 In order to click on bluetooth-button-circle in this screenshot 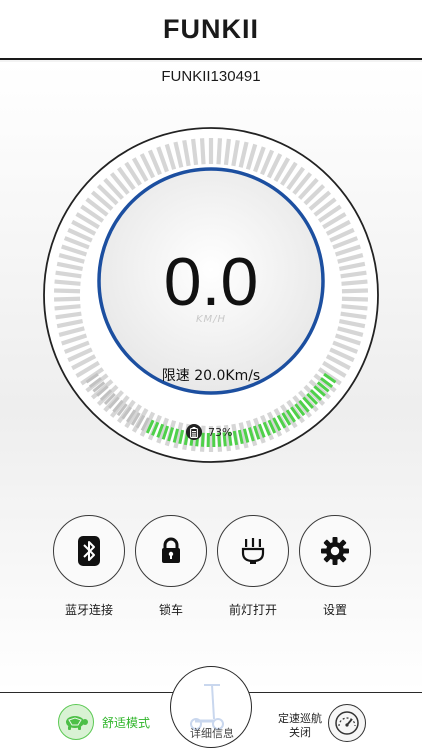, I will do `click(89, 551)`.